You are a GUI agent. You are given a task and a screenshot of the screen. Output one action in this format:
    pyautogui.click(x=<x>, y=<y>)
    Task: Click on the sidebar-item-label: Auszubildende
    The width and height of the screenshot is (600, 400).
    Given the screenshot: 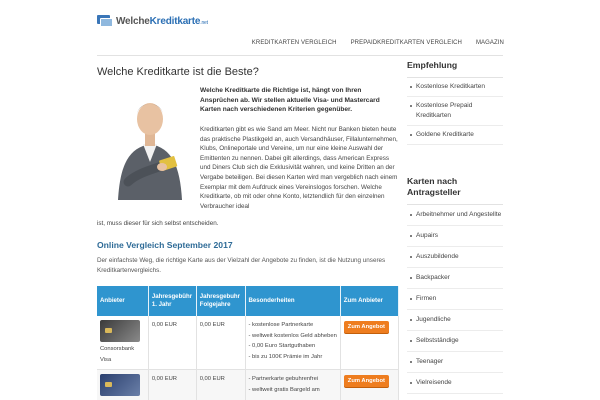 What is the action you would take?
    pyautogui.click(x=437, y=256)
    